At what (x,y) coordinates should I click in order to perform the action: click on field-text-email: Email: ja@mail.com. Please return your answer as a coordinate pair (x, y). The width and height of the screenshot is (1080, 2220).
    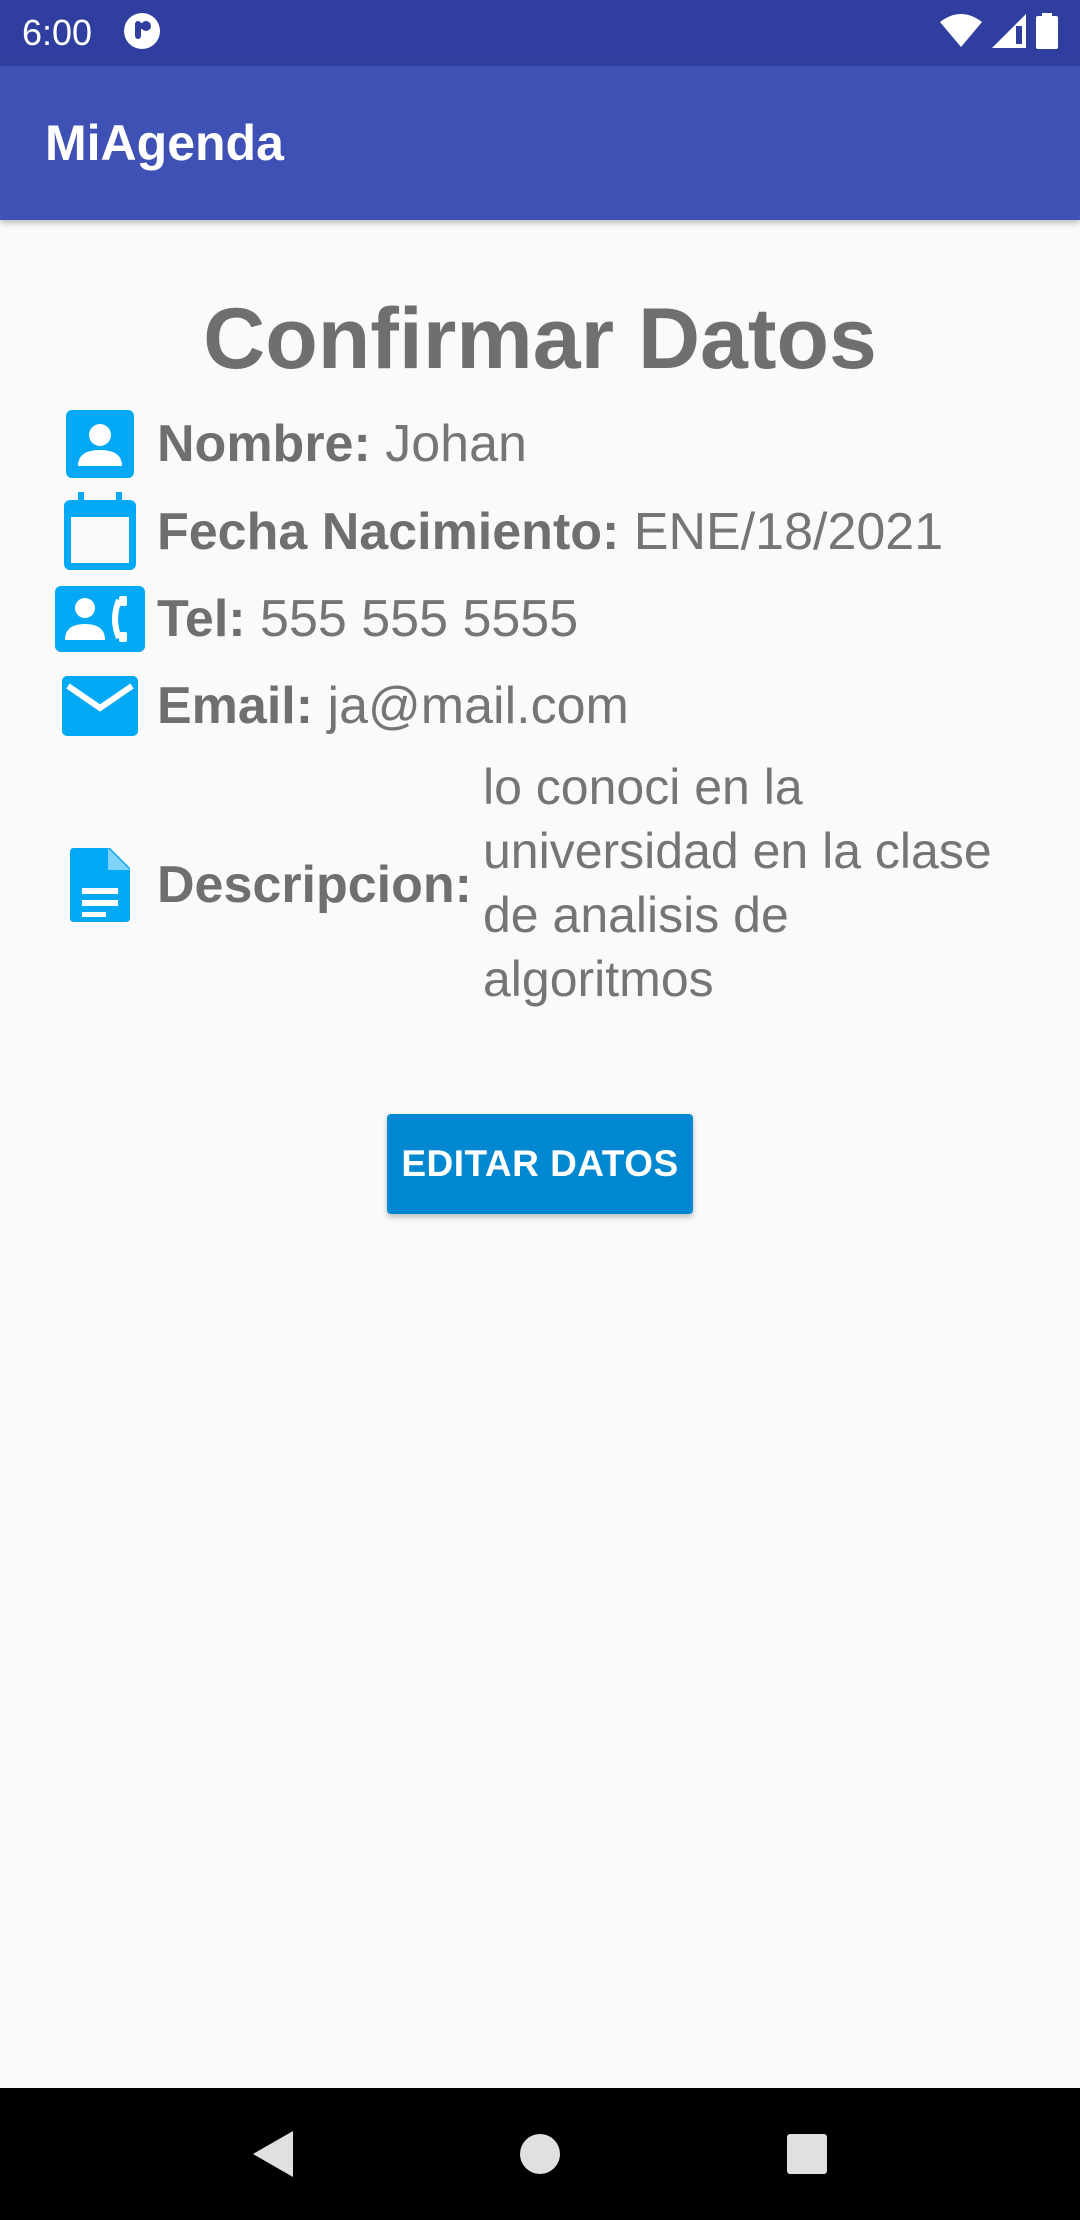
    Looking at the image, I should click on (393, 706).